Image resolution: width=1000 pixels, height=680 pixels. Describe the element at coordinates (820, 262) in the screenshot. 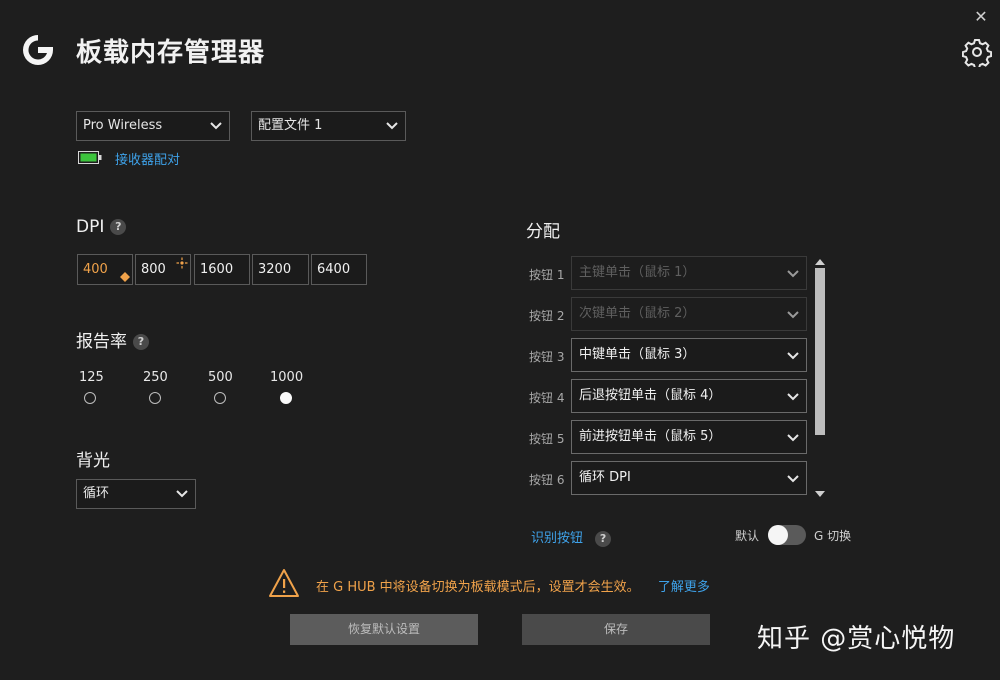

I see `scroll-up-arrow-icon` at that location.